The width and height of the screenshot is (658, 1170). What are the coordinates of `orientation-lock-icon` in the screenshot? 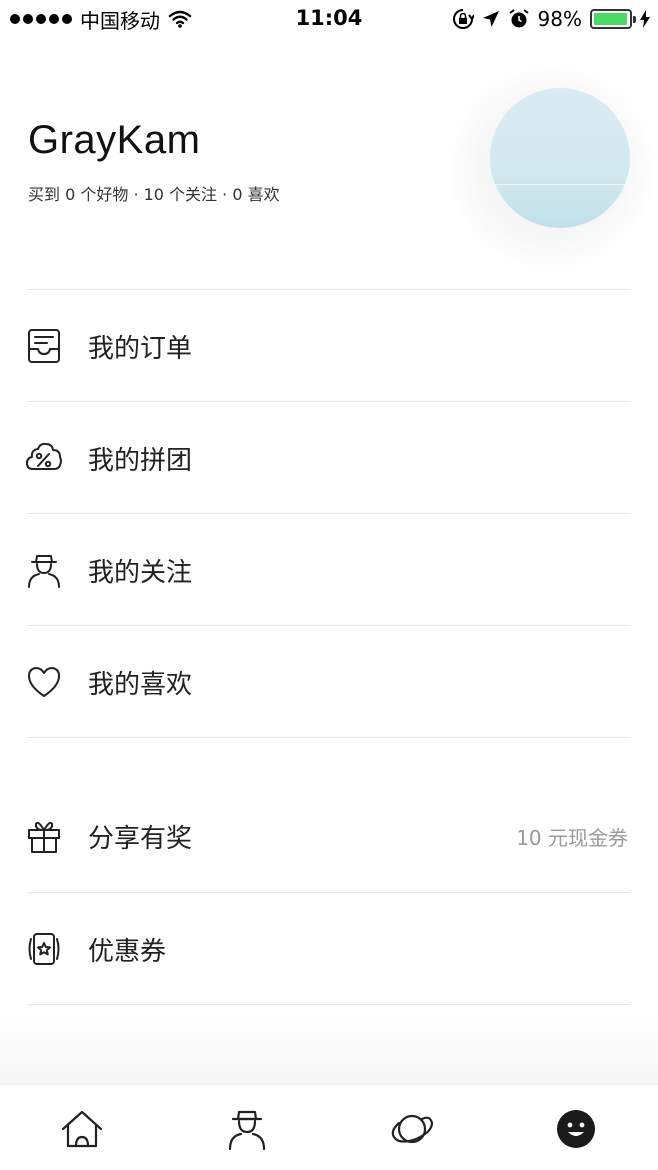 It's located at (463, 19).